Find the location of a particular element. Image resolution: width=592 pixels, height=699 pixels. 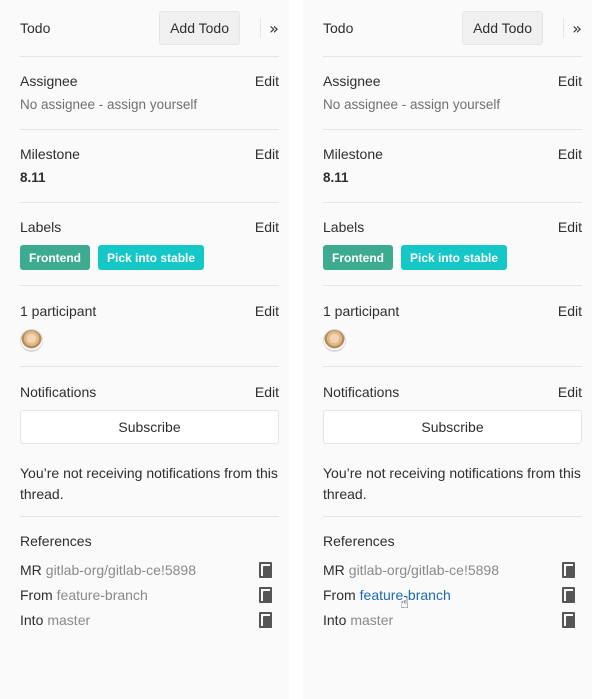

pointer-hand-icon: ☝ is located at coordinates (405, 603).